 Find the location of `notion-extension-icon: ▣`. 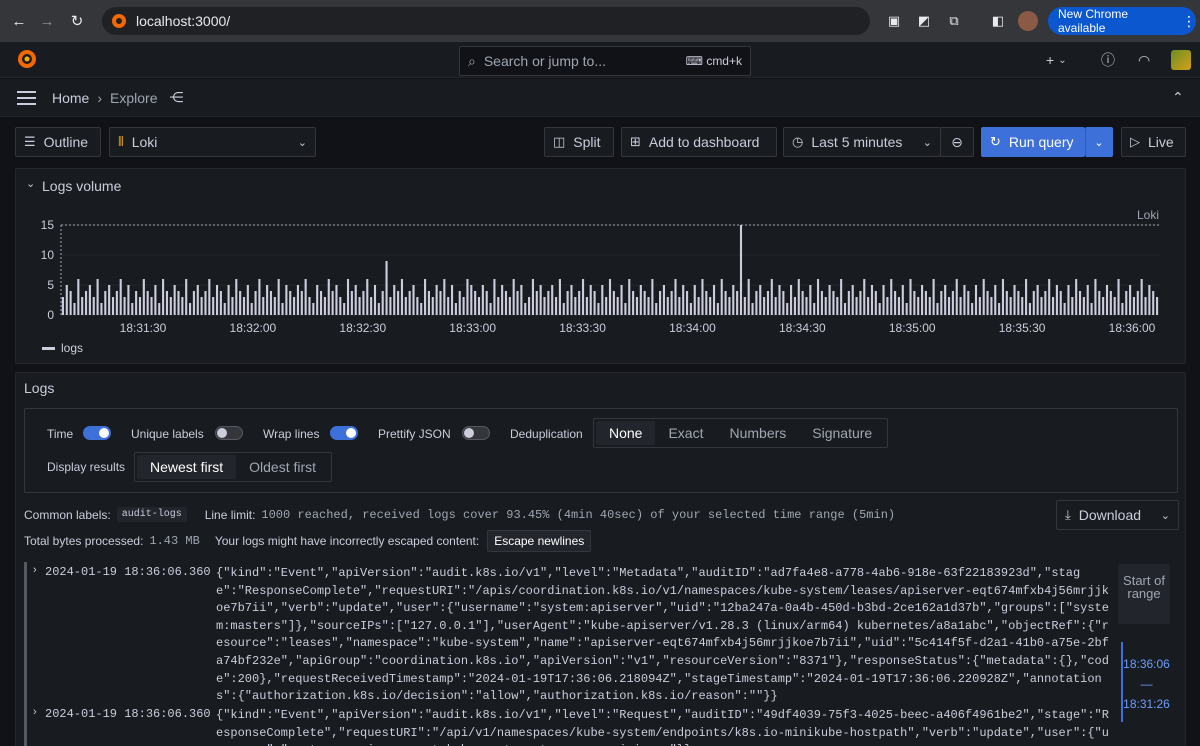

notion-extension-icon: ▣ is located at coordinates (894, 21).